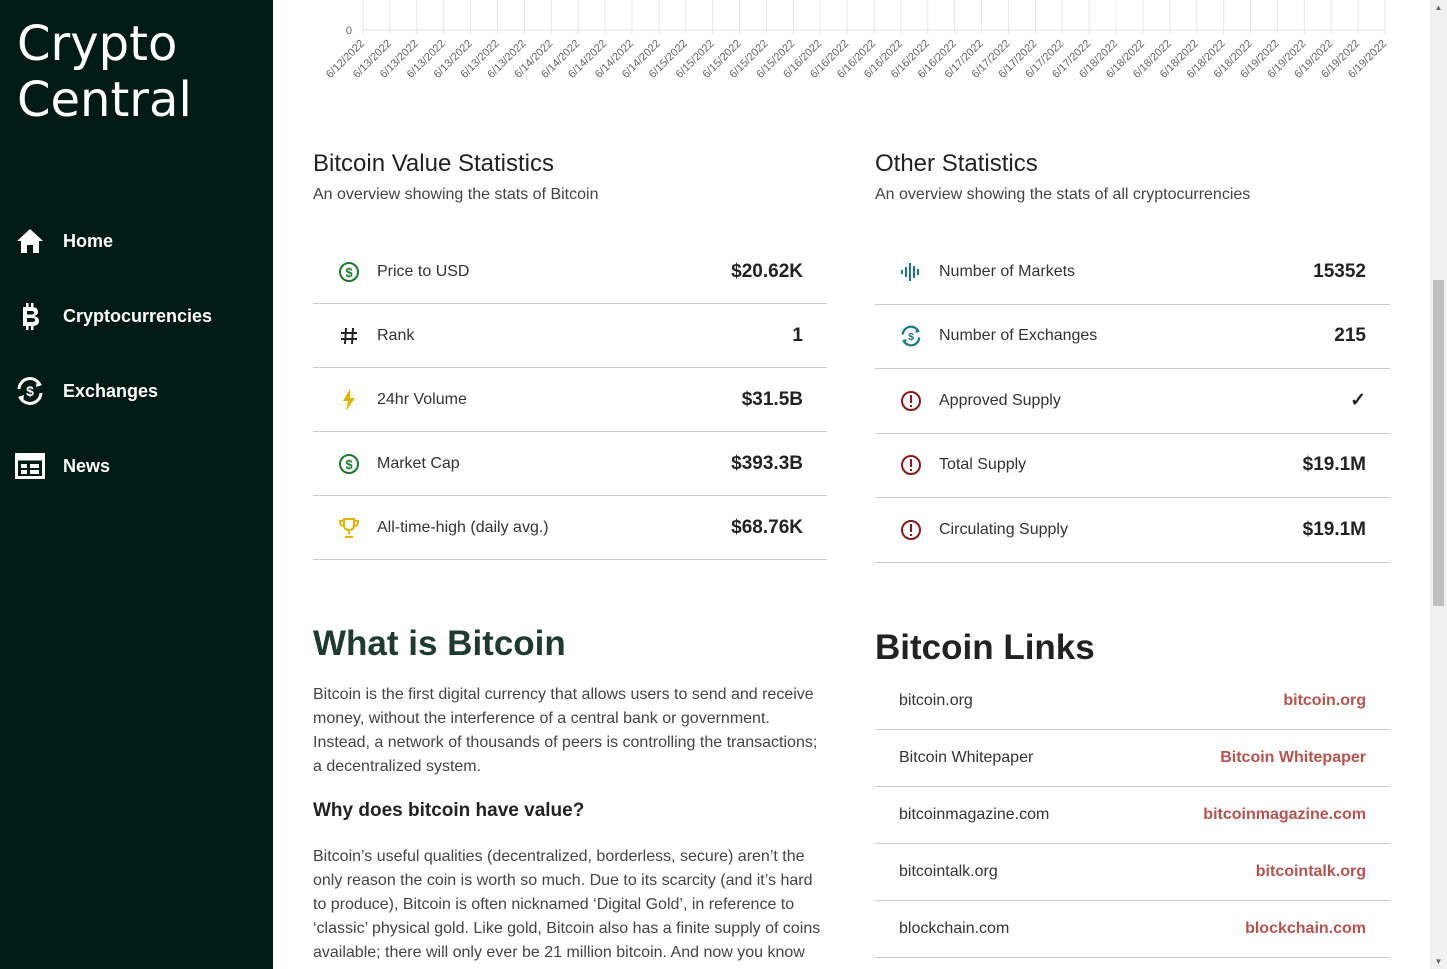 The height and width of the screenshot is (969, 1447). What do you see at coordinates (985, 647) in the screenshot?
I see `links-title: Bitcoin Links` at bounding box center [985, 647].